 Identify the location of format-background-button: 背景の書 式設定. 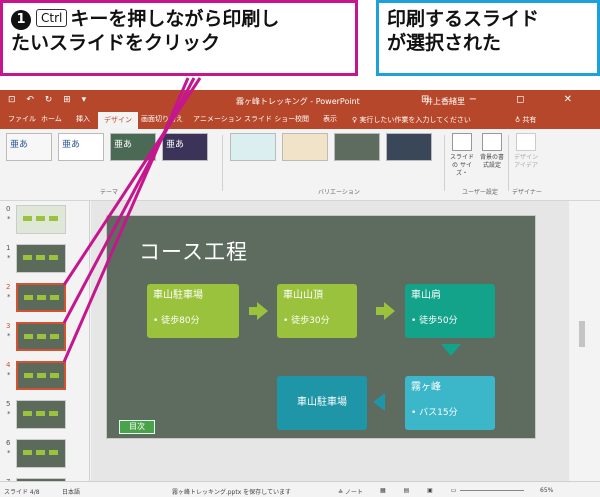
(492, 151).